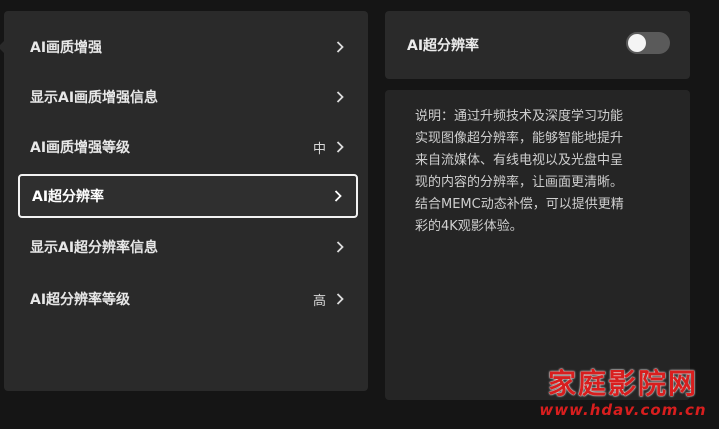 This screenshot has width=719, height=429. I want to click on menu-item-label: 显示AI画质增强信息, so click(94, 98).